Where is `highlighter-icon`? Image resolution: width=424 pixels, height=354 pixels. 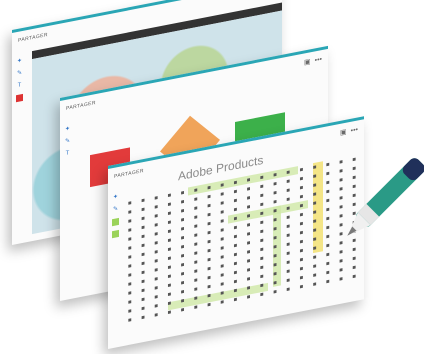
highlighter-icon is located at coordinates (115, 222).